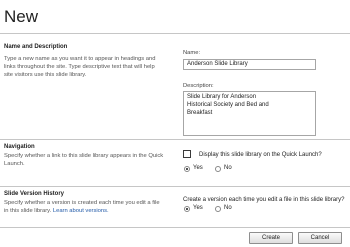 This screenshot has width=350, height=247. I want to click on description-label: Description:, so click(198, 86).